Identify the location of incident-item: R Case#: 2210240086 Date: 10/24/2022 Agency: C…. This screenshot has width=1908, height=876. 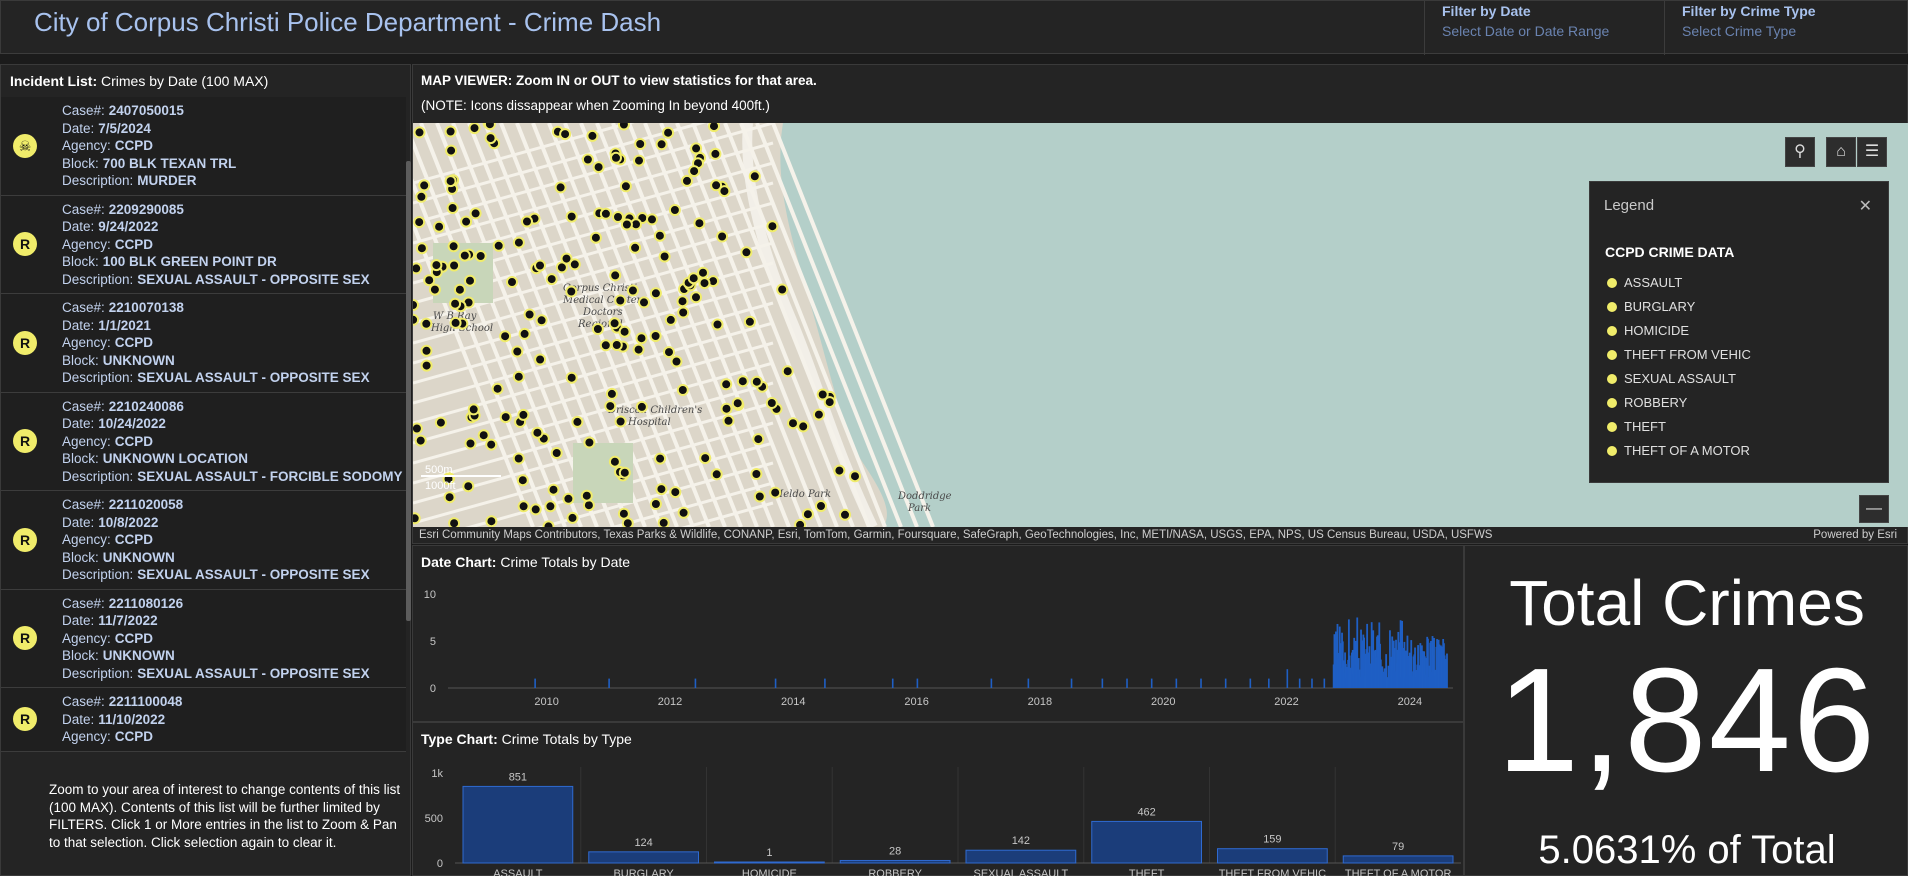
(203, 441).